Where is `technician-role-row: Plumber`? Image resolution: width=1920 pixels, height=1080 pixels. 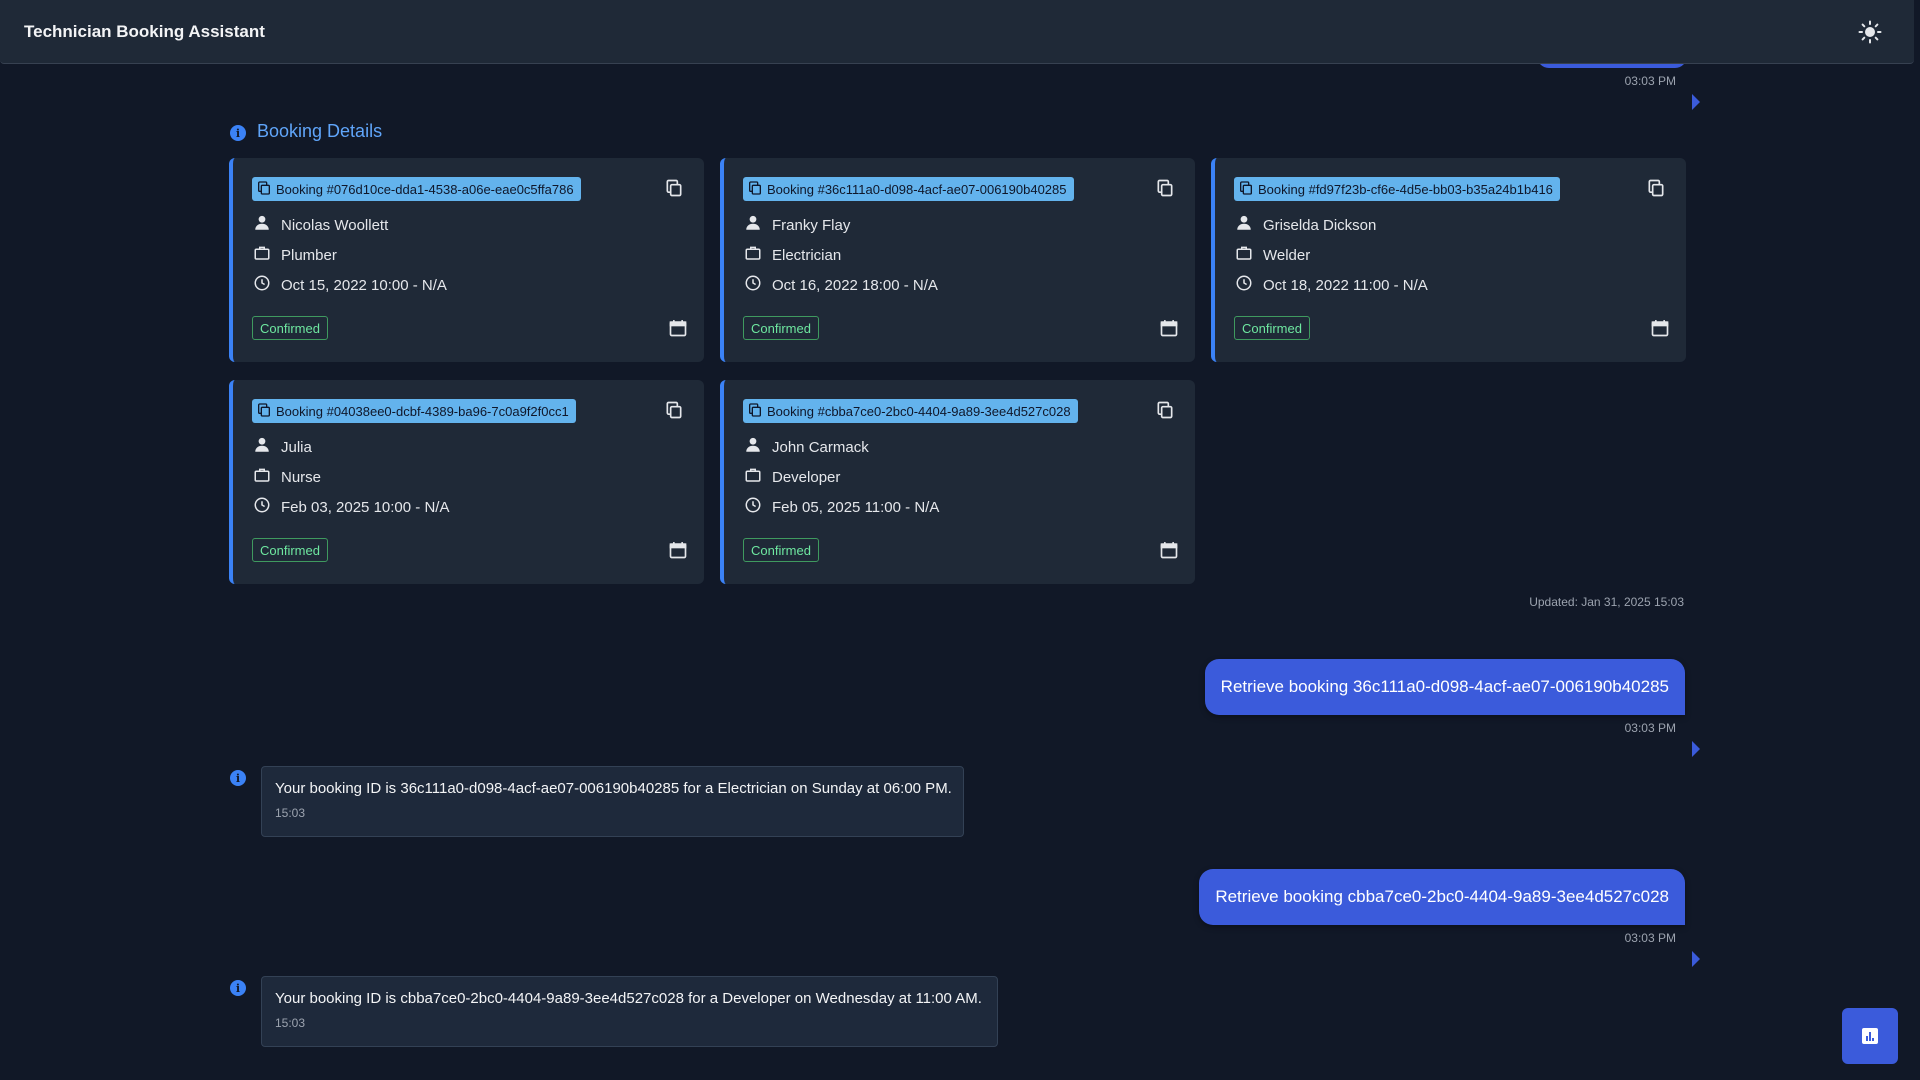 technician-role-row: Plumber is located at coordinates (295, 255).